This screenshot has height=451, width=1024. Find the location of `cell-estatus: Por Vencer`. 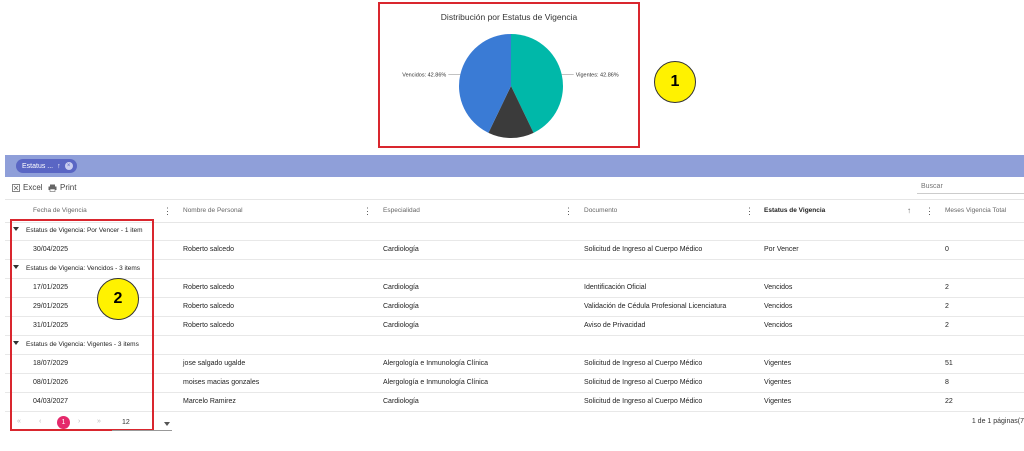

cell-estatus: Por Vencer is located at coordinates (781, 249).